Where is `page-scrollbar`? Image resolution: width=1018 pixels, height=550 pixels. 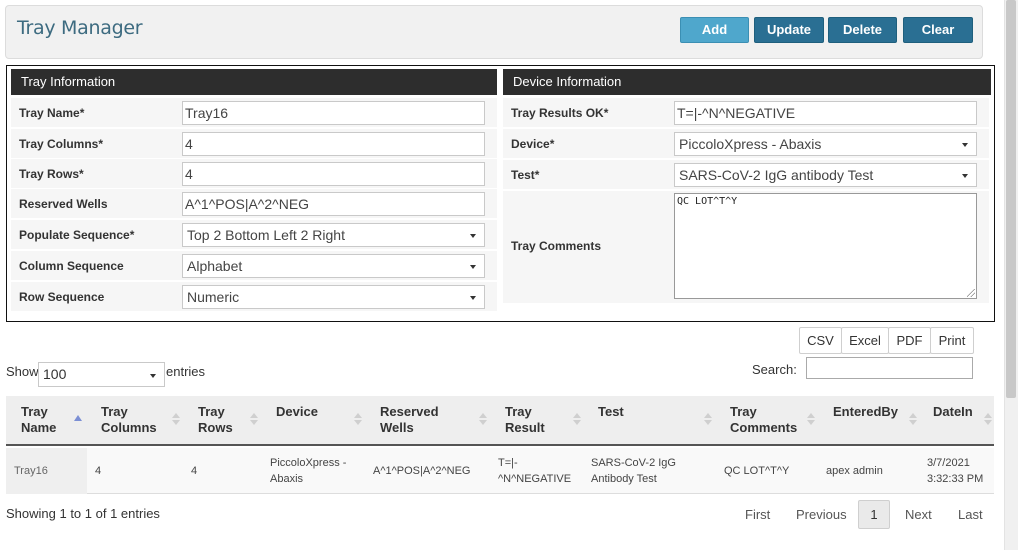
page-scrollbar is located at coordinates (1011, 275).